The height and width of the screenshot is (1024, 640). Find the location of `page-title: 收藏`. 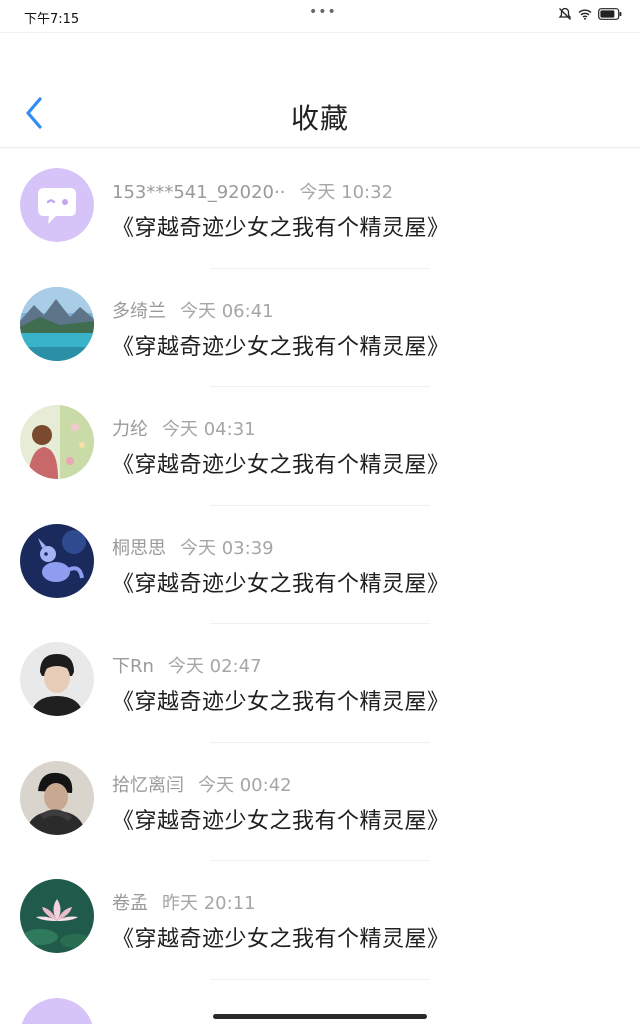

page-title: 收藏 is located at coordinates (319, 118).